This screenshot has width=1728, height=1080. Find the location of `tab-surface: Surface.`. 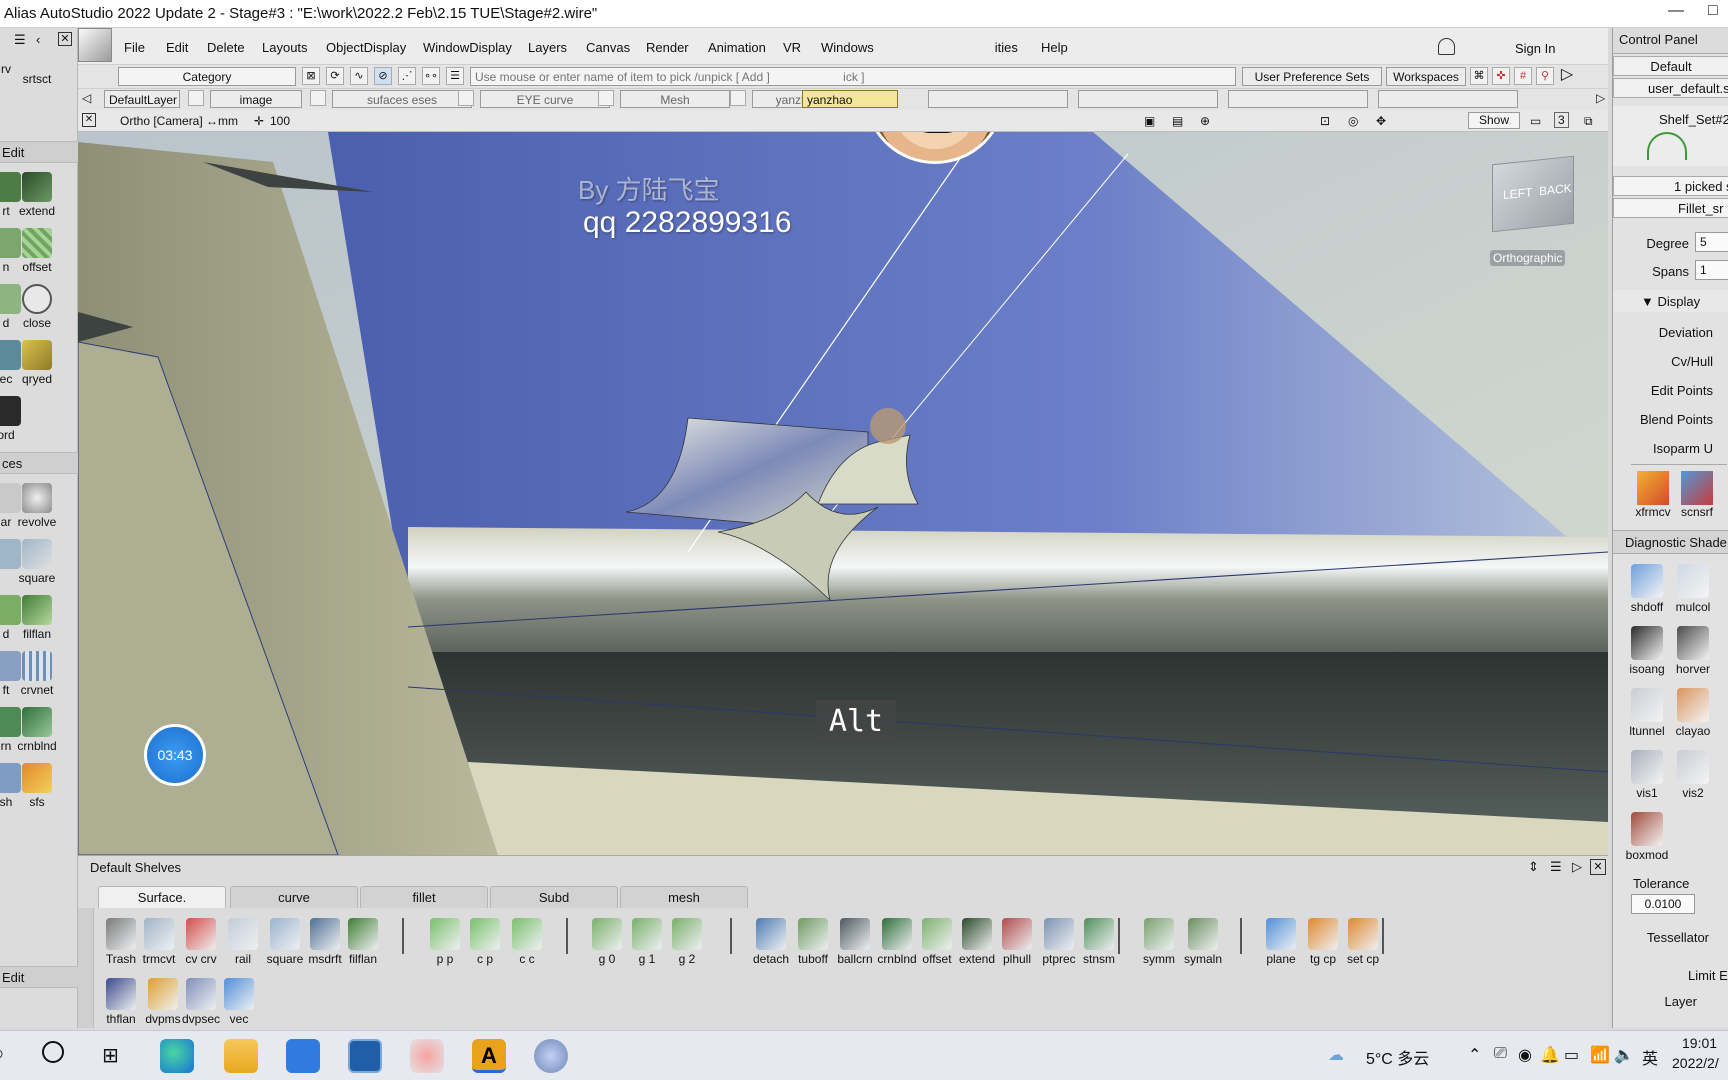

tab-surface: Surface. is located at coordinates (162, 897).